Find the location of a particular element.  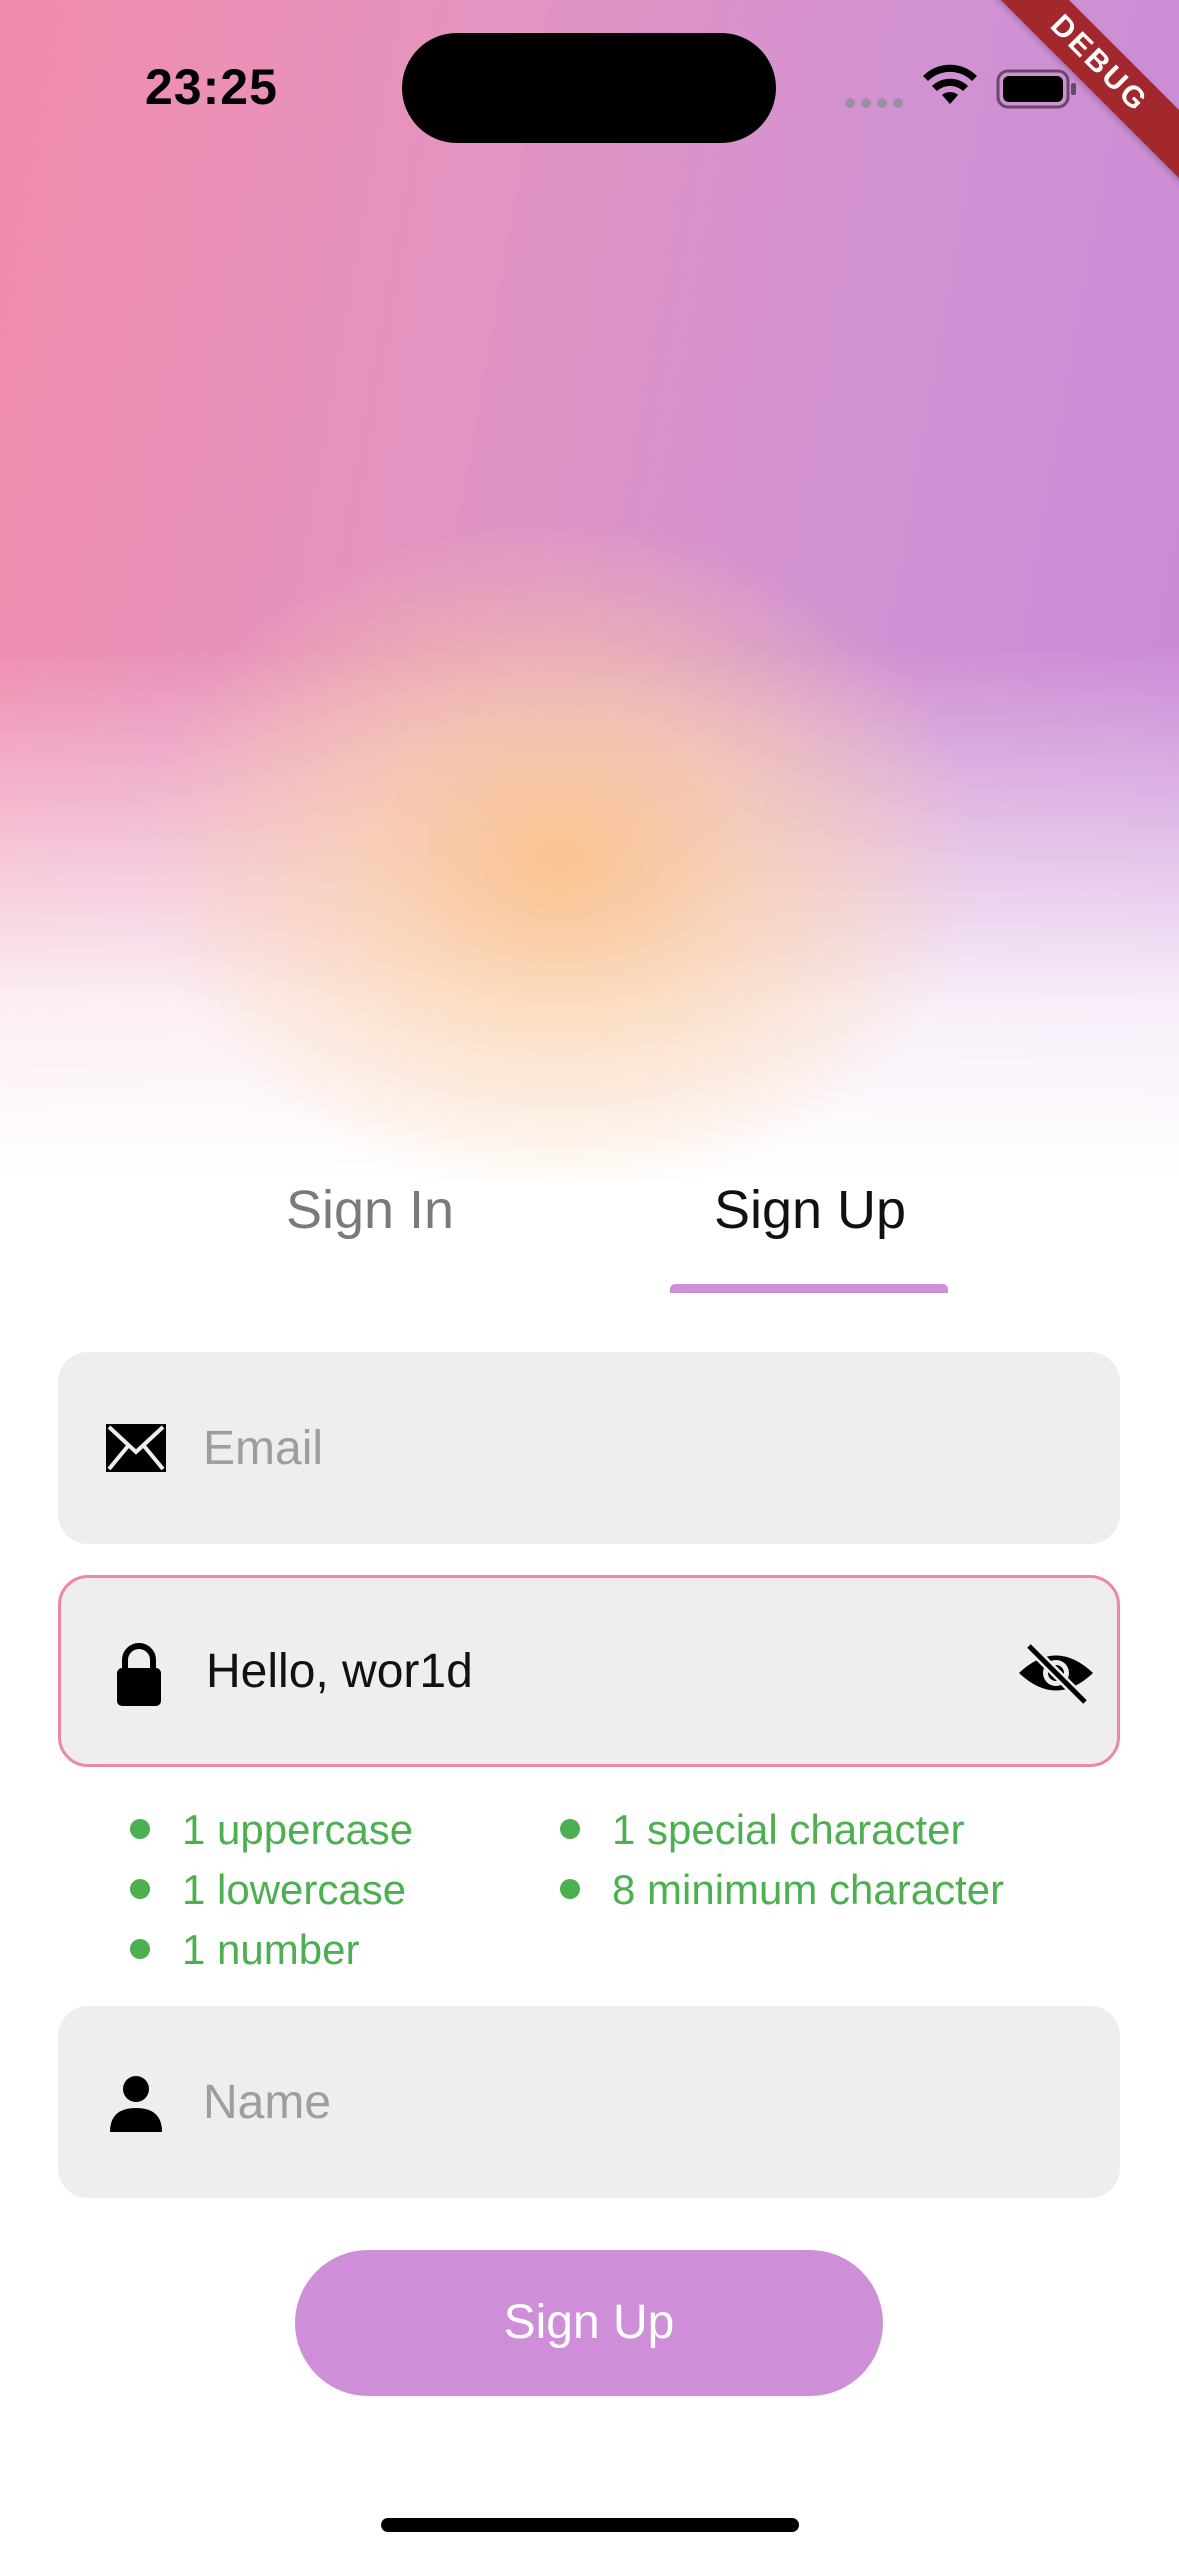

password-field is located at coordinates (589, 1671).